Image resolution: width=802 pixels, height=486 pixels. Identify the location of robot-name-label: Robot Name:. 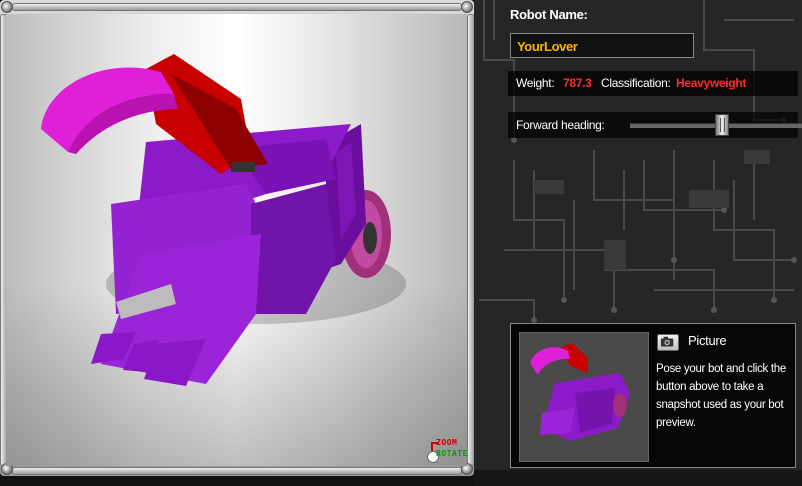
(549, 14).